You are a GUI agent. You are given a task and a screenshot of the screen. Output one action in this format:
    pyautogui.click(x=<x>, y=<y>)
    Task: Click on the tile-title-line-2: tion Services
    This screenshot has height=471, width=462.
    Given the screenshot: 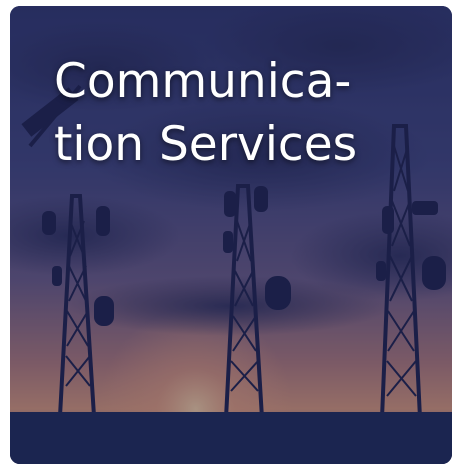 What is the action you would take?
    pyautogui.click(x=206, y=144)
    